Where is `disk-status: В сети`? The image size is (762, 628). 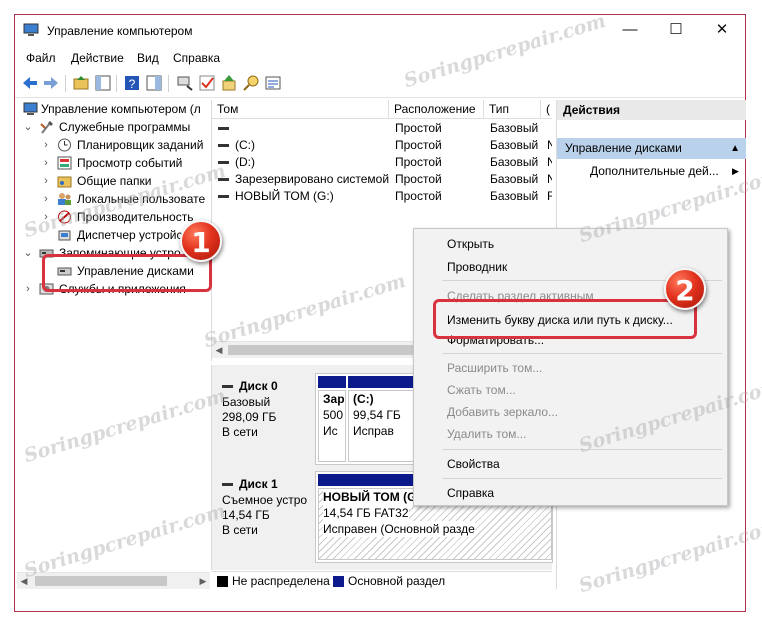
disk-status: В сети is located at coordinates (240, 530).